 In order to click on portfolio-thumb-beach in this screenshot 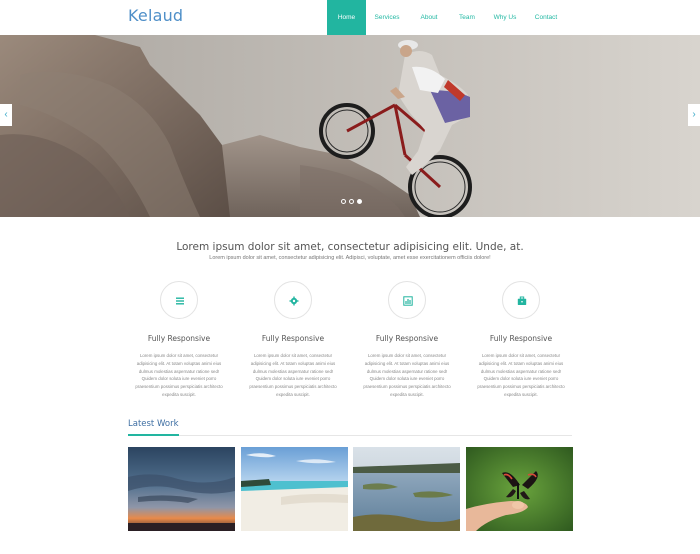, I will do `click(294, 489)`.